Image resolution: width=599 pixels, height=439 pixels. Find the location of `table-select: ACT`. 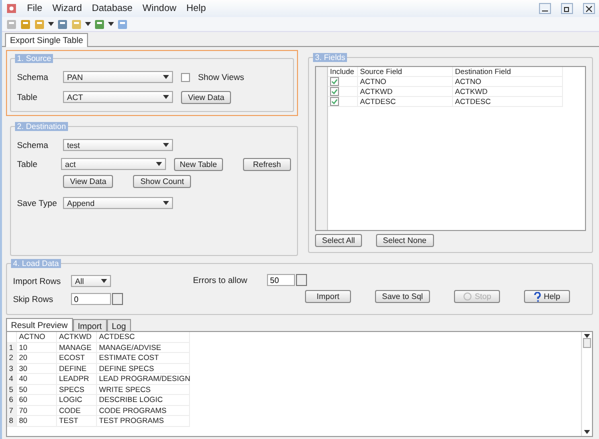

table-select: ACT is located at coordinates (118, 97).